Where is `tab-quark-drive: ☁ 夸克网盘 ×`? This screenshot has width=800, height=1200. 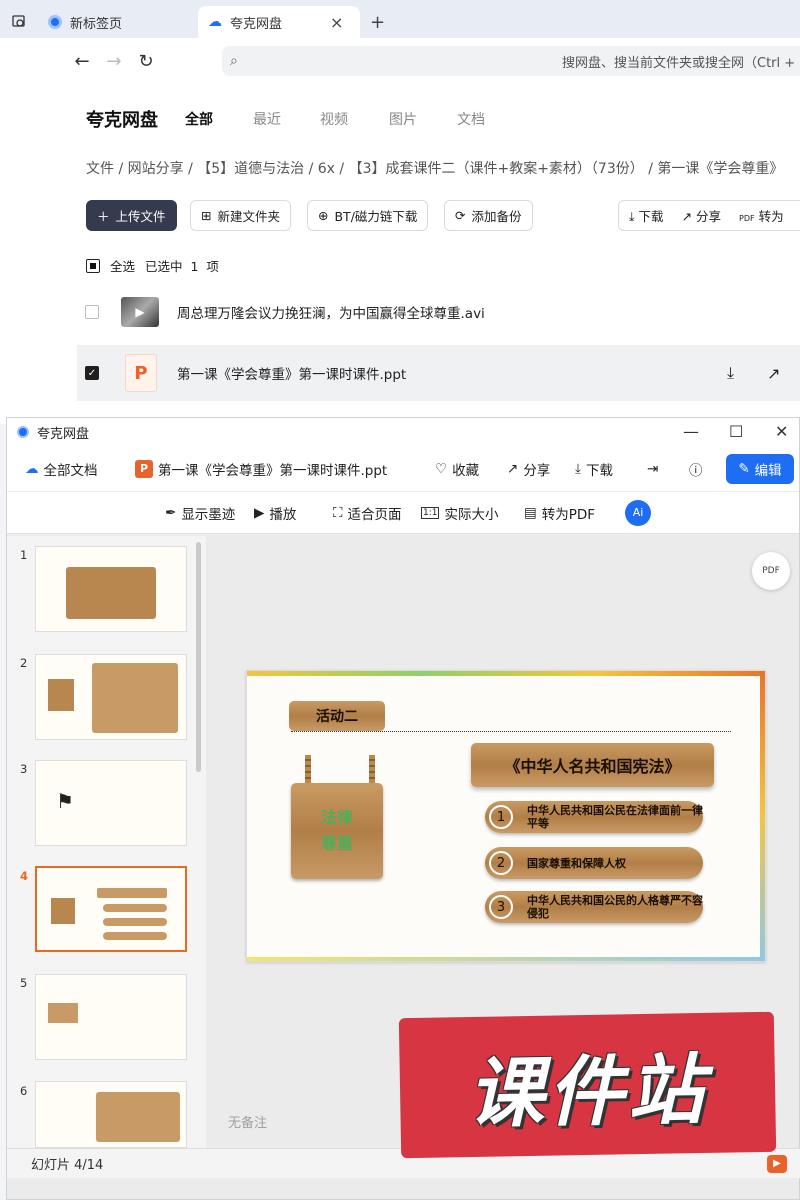
tab-quark-drive: ☁ 夸克网盘 × is located at coordinates (279, 22).